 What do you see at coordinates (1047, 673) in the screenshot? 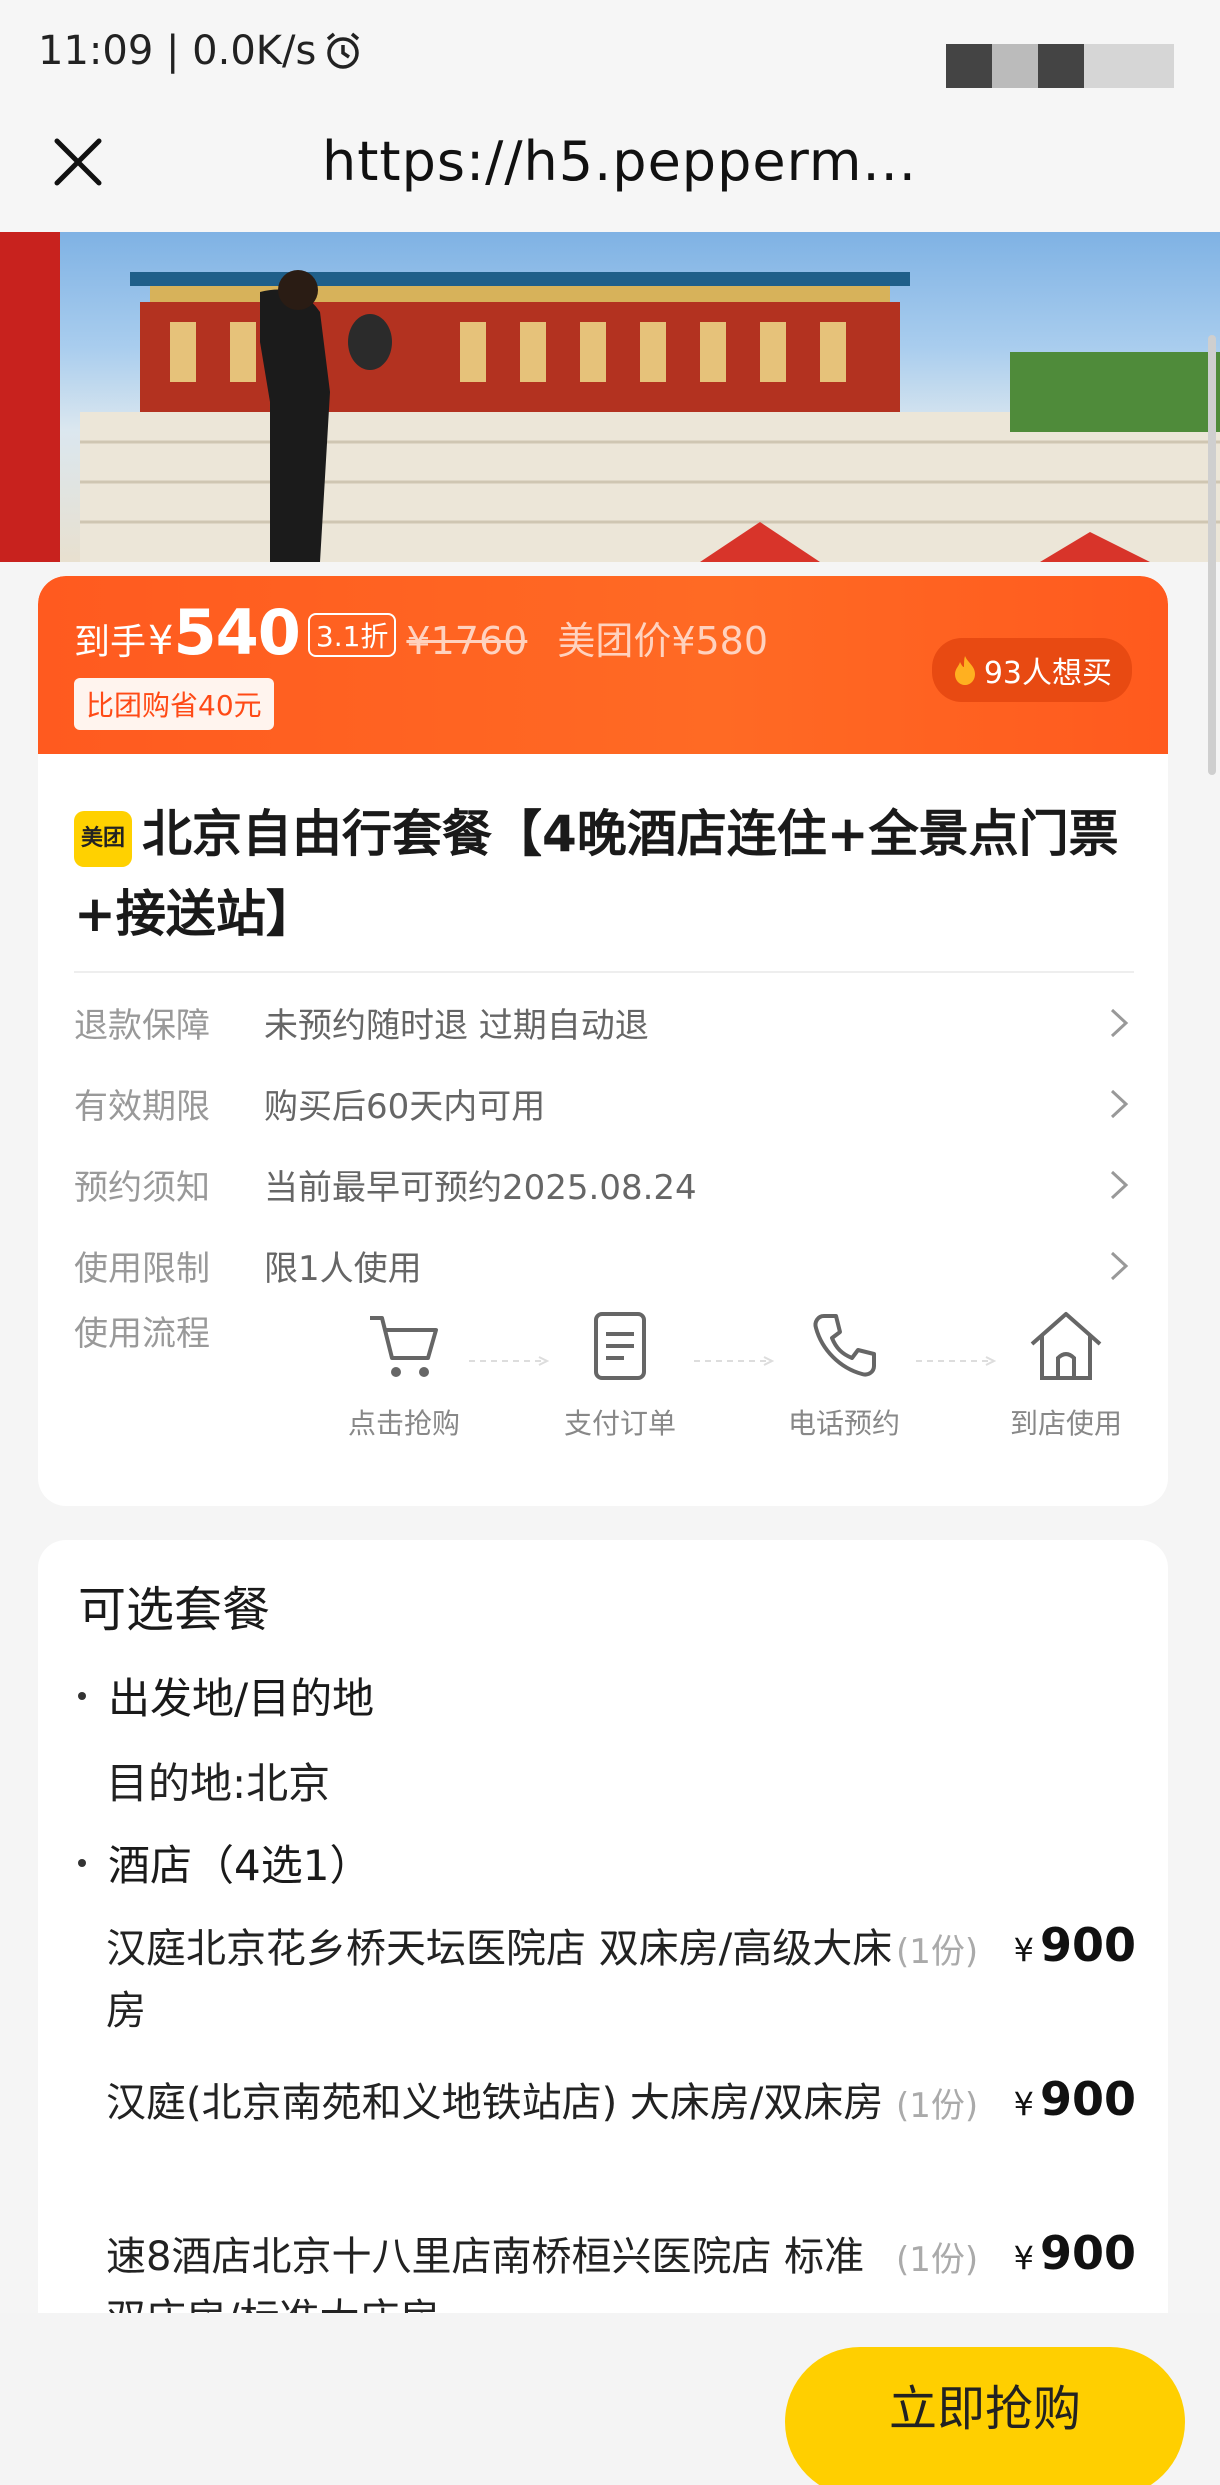
I see `want-count-text: 93人想买` at bounding box center [1047, 673].